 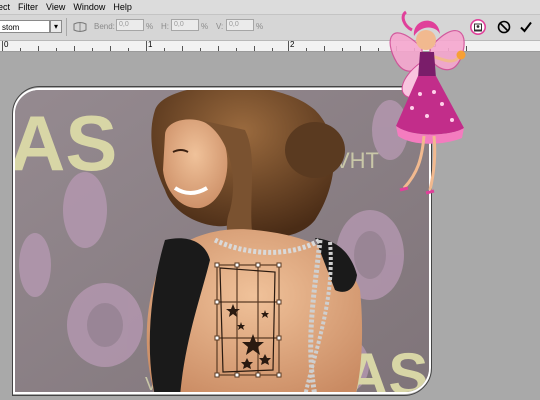 What do you see at coordinates (205, 26) in the screenshot?
I see `horizontal-percent: %` at bounding box center [205, 26].